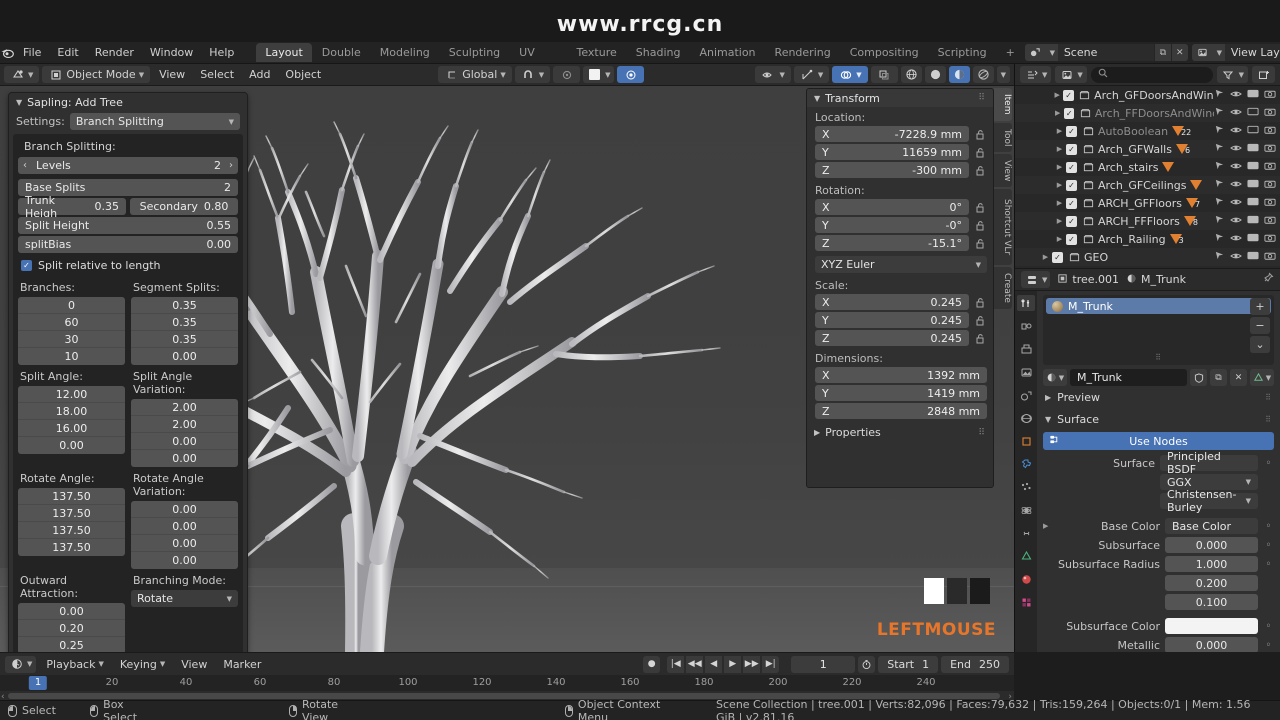 The width and height of the screenshot is (1280, 720). What do you see at coordinates (1106, 52) in the screenshot?
I see `scene-selector: ▼ Scene ⧉ ✕` at bounding box center [1106, 52].